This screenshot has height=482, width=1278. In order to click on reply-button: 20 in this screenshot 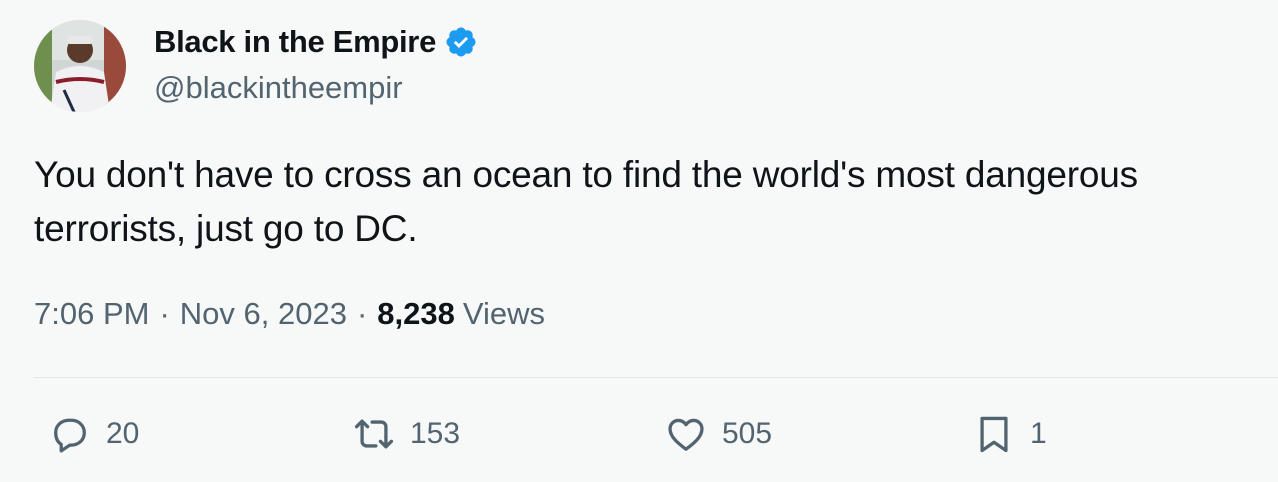, I will do `click(93, 434)`.